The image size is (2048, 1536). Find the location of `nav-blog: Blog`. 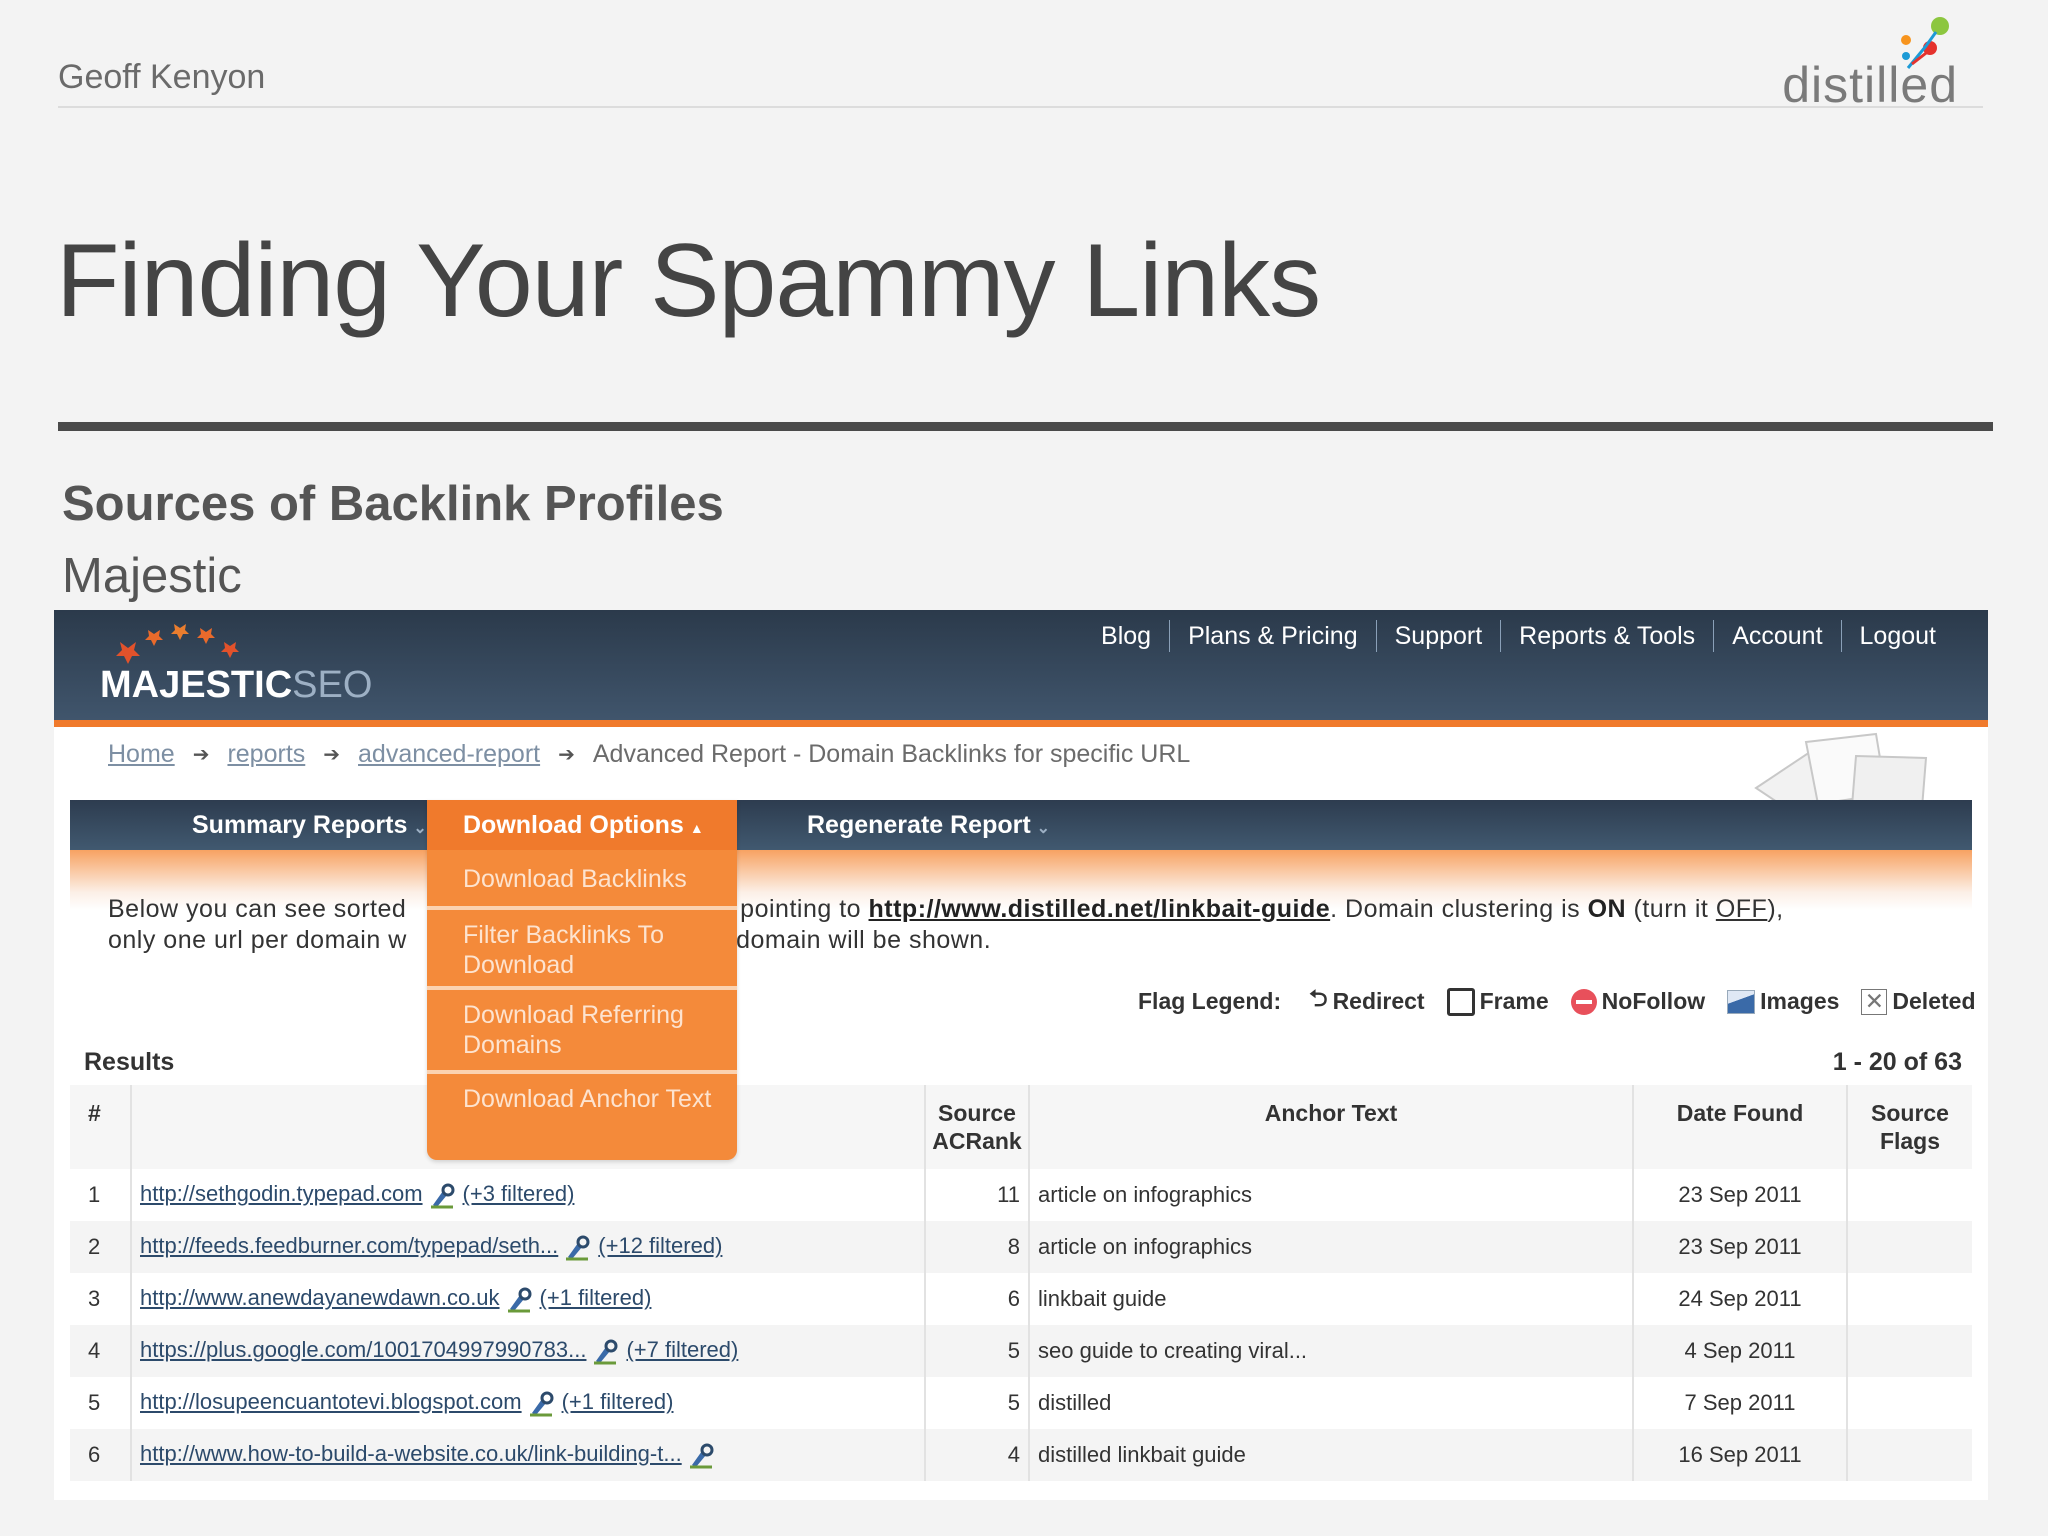

nav-blog: Blog is located at coordinates (1127, 636).